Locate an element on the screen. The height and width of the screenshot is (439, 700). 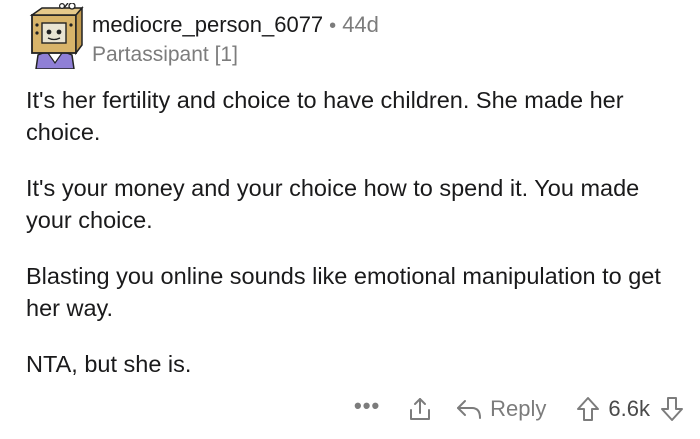
share-icon is located at coordinates (420, 409).